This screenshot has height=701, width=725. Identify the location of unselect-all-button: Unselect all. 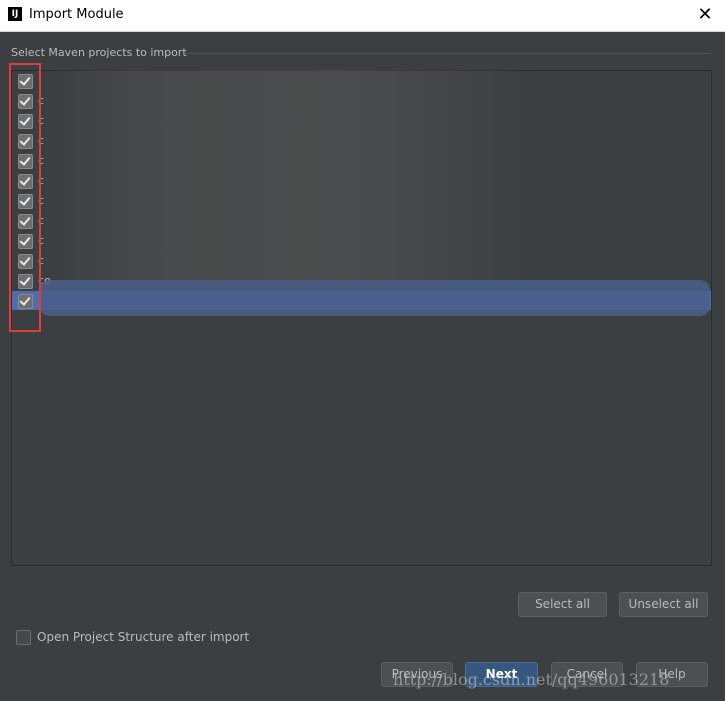
(663, 604).